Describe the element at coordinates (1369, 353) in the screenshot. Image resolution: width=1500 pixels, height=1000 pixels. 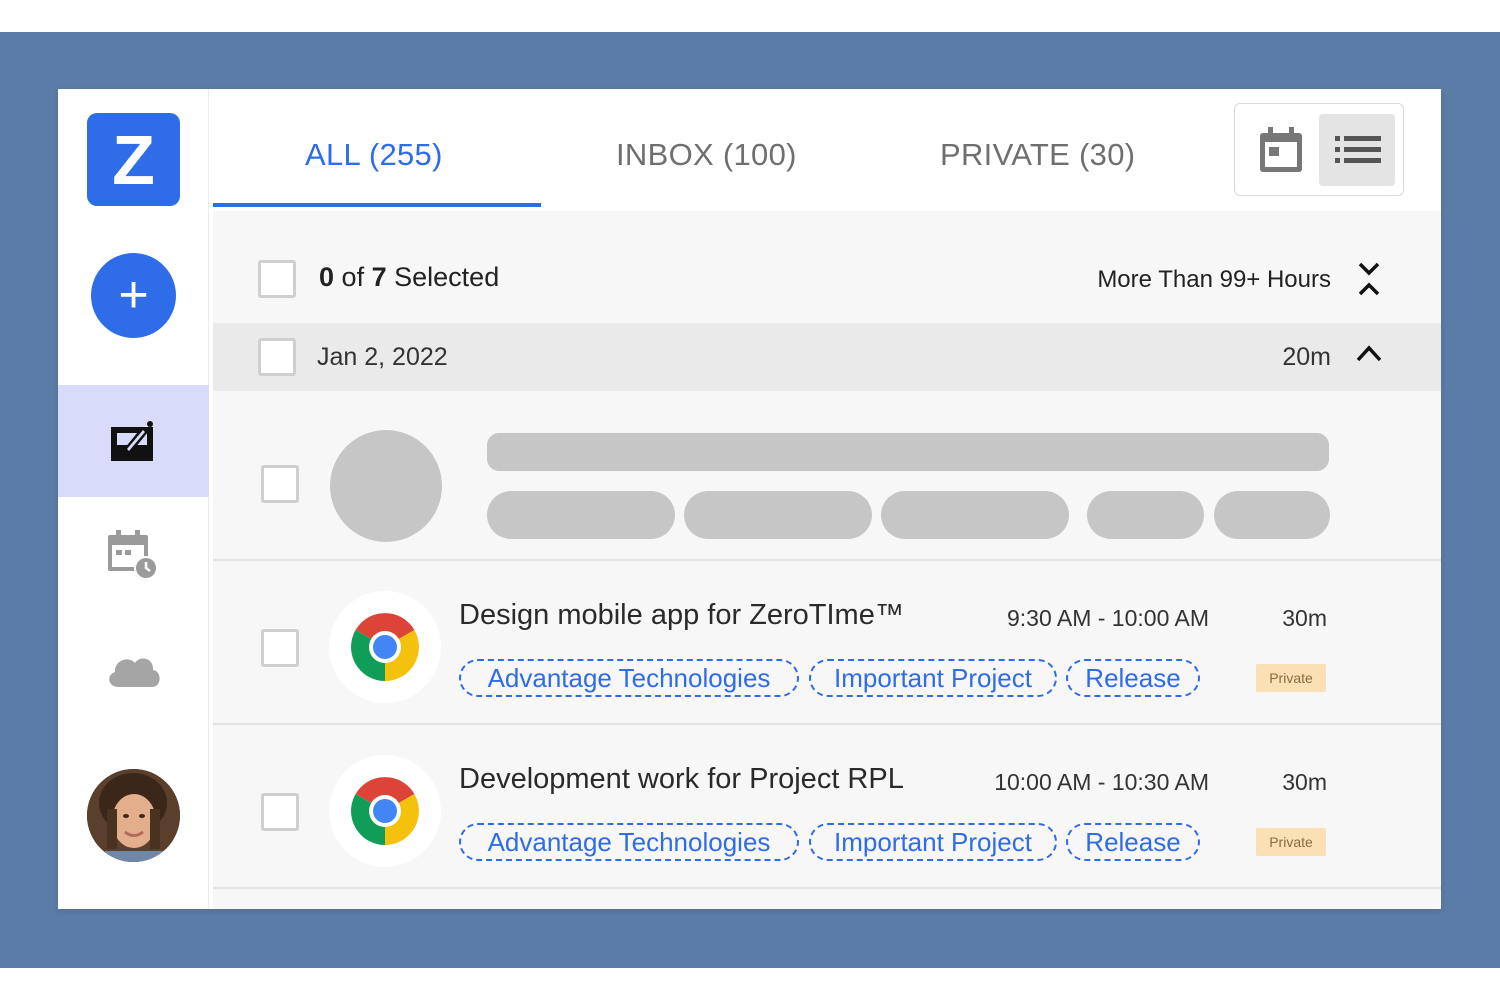
I see `chevron-up-icon` at that location.